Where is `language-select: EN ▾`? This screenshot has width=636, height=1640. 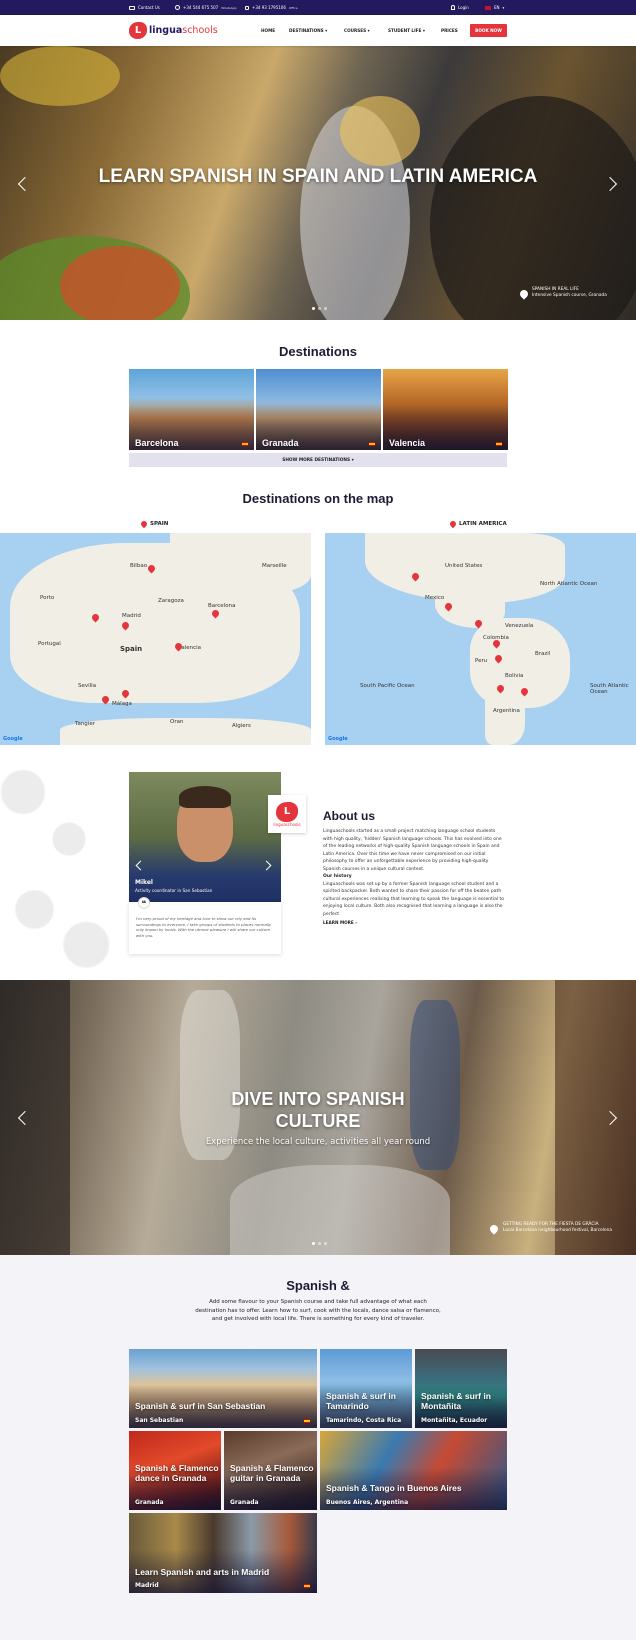
language-select: EN ▾ is located at coordinates (494, 7).